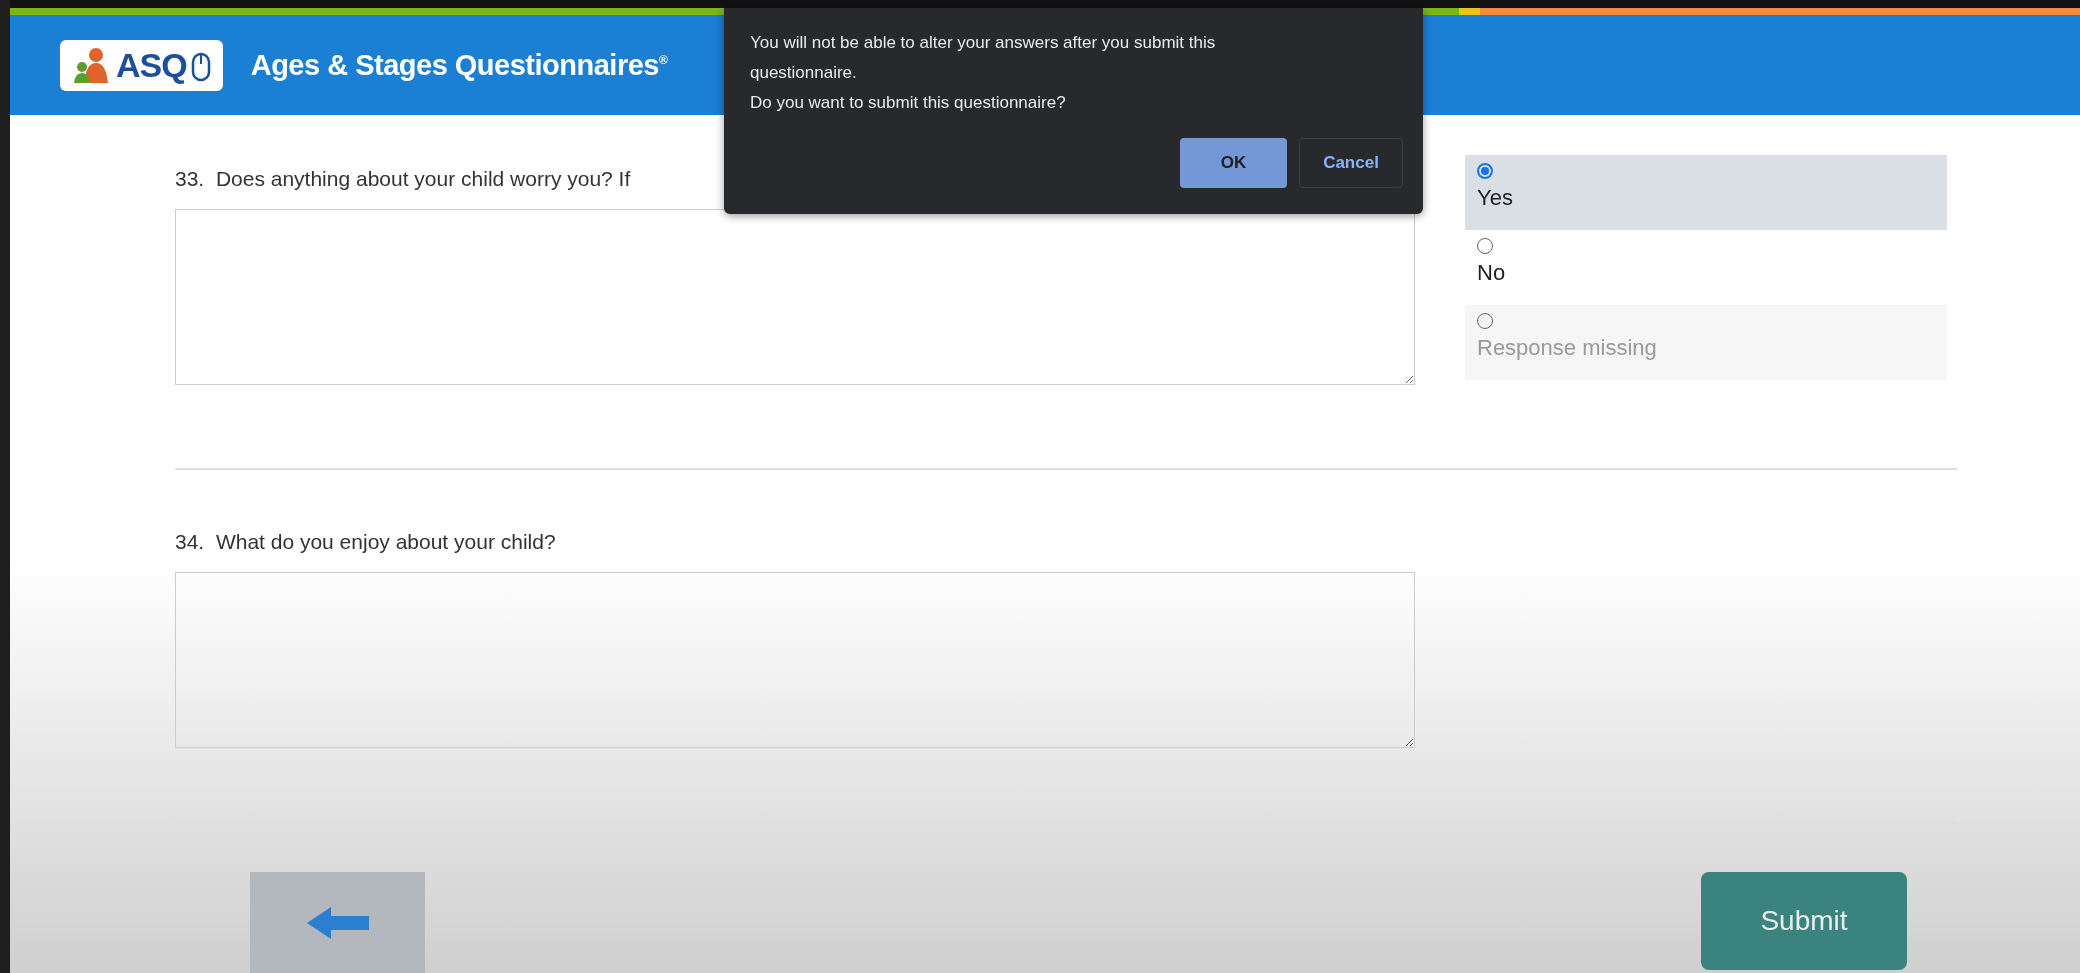 This screenshot has height=973, width=2080. I want to click on question-text: 33. Does anything about your child worry you? If, so click(403, 179).